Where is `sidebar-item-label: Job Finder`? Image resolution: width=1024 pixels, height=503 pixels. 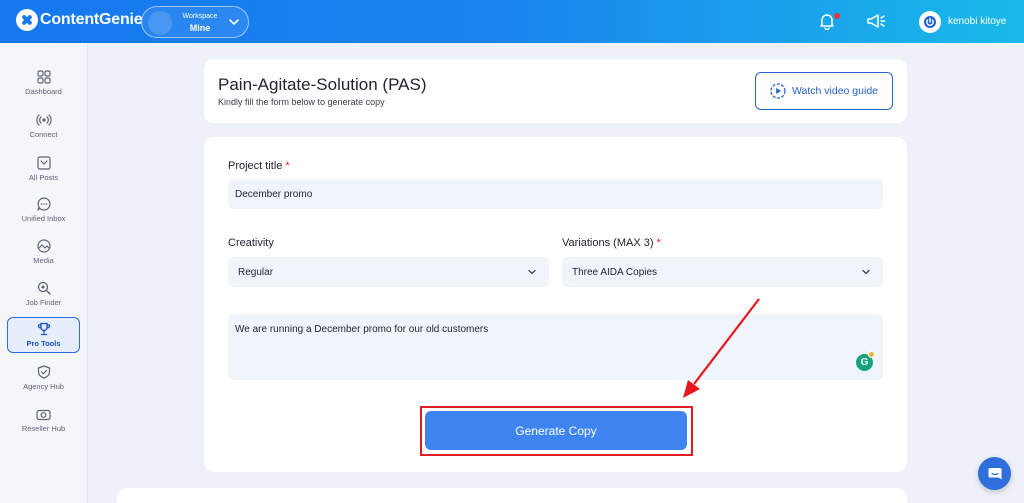 sidebar-item-label: Job Finder is located at coordinates (43, 302).